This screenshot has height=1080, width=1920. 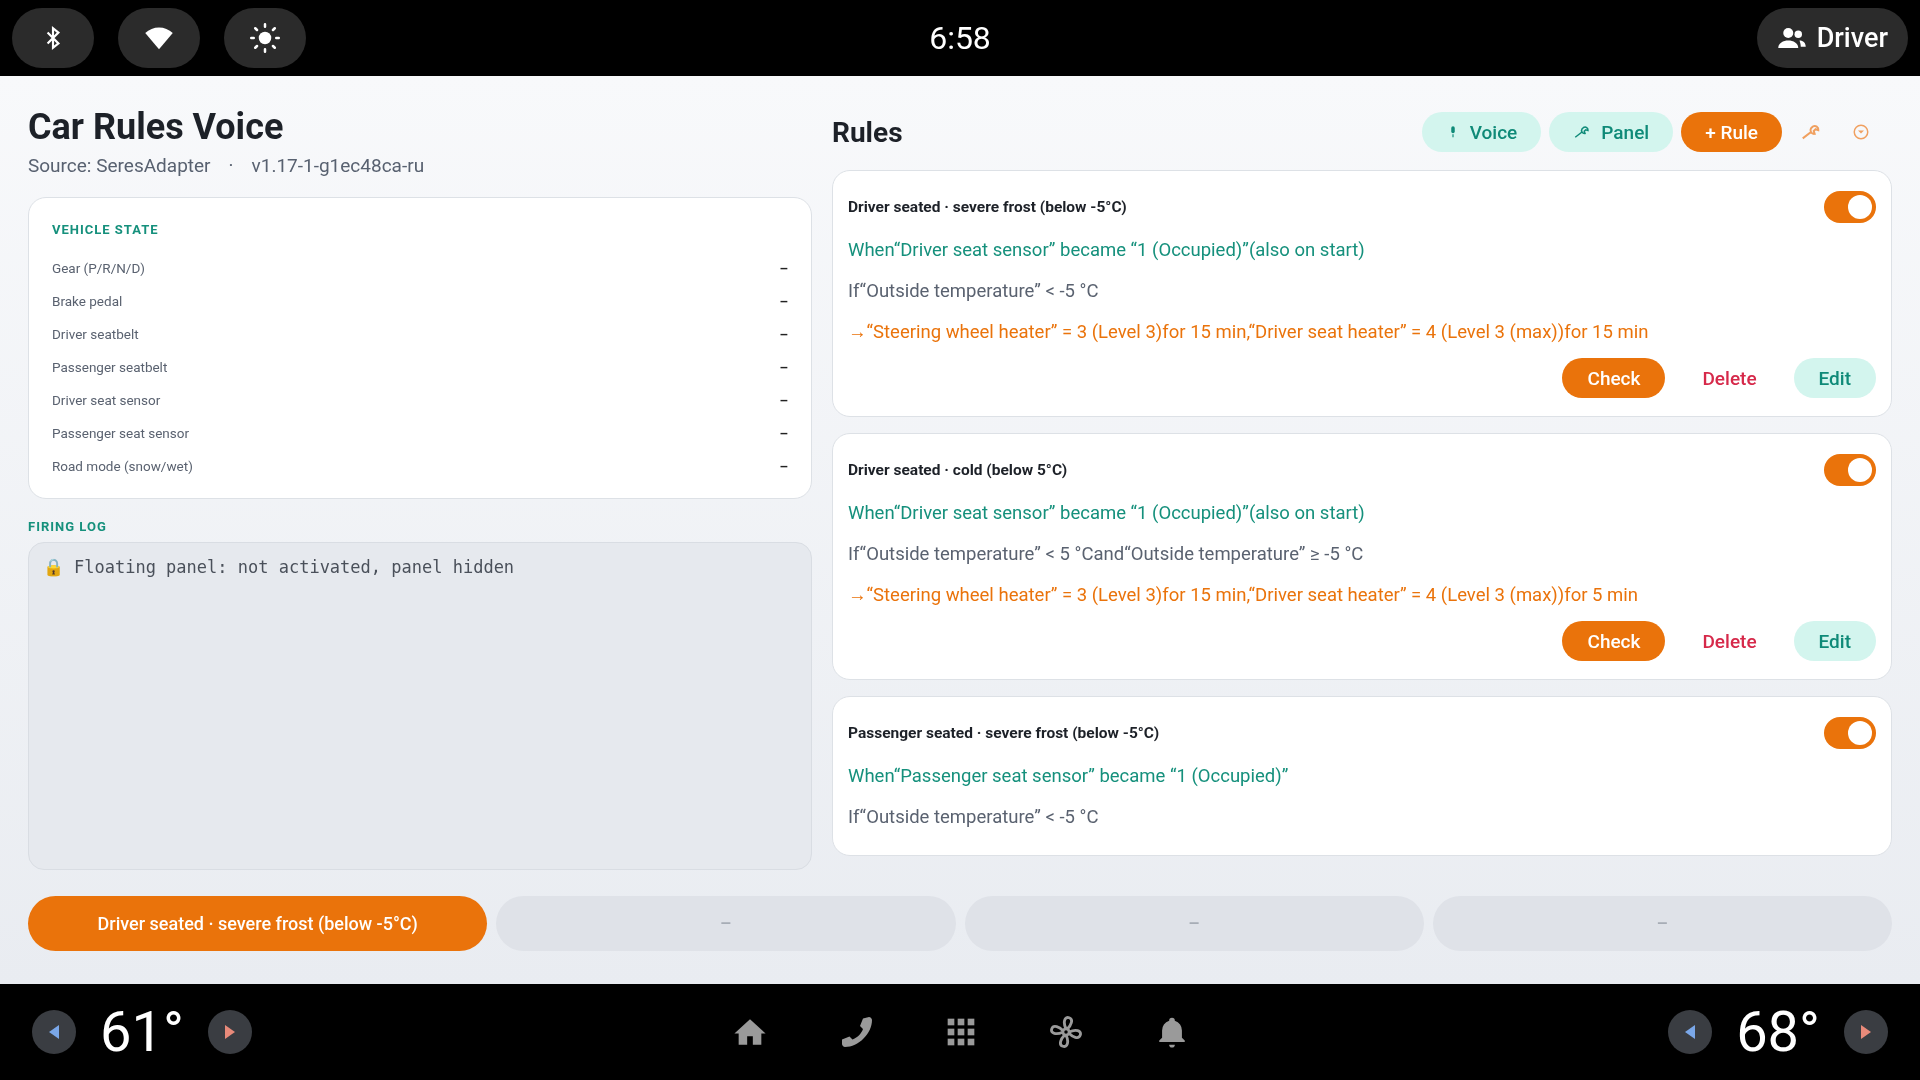 I want to click on rule-title: Driver seated · cold (below 5°C), so click(x=958, y=470).